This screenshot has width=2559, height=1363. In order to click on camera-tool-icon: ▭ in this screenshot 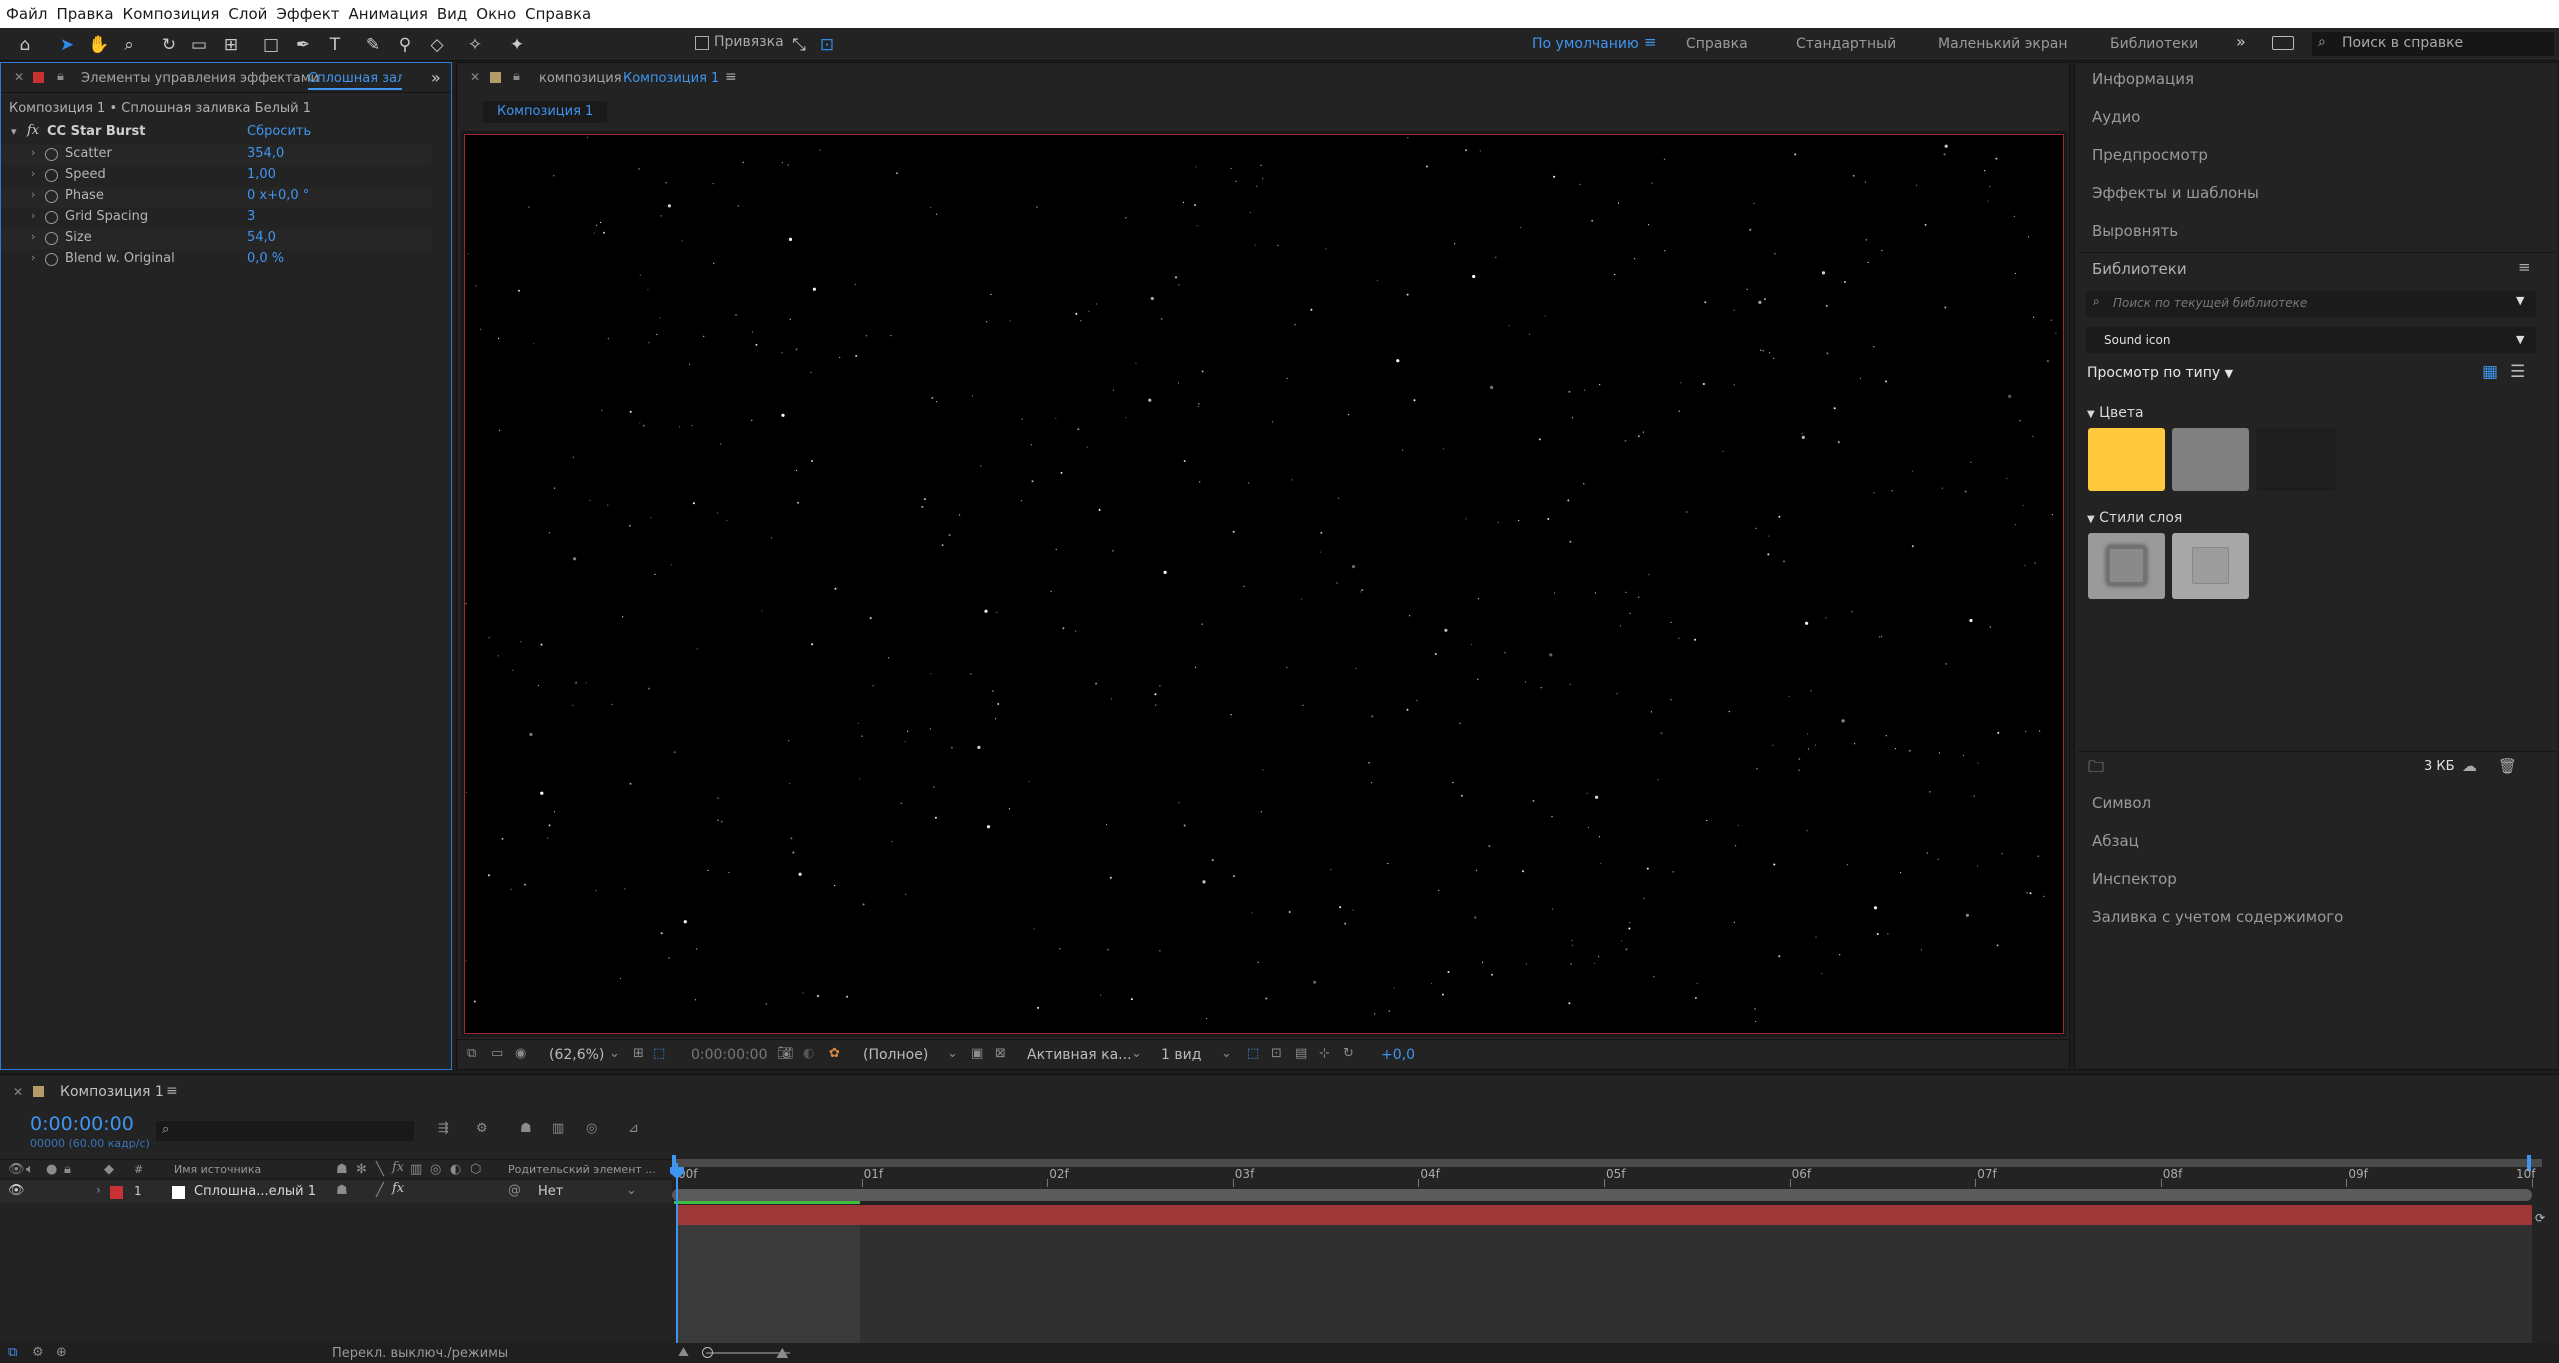, I will do `click(199, 45)`.